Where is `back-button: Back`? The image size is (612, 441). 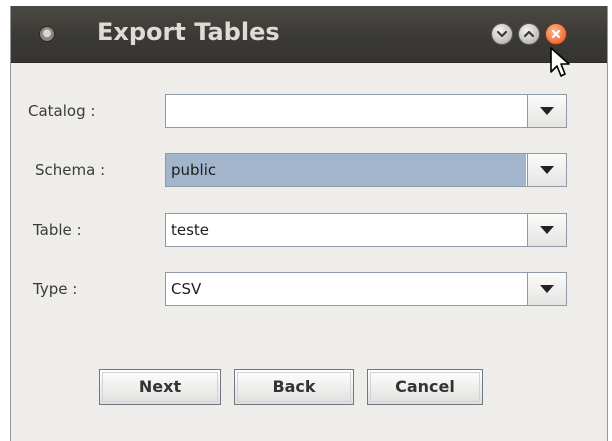 back-button: Back is located at coordinates (294, 387).